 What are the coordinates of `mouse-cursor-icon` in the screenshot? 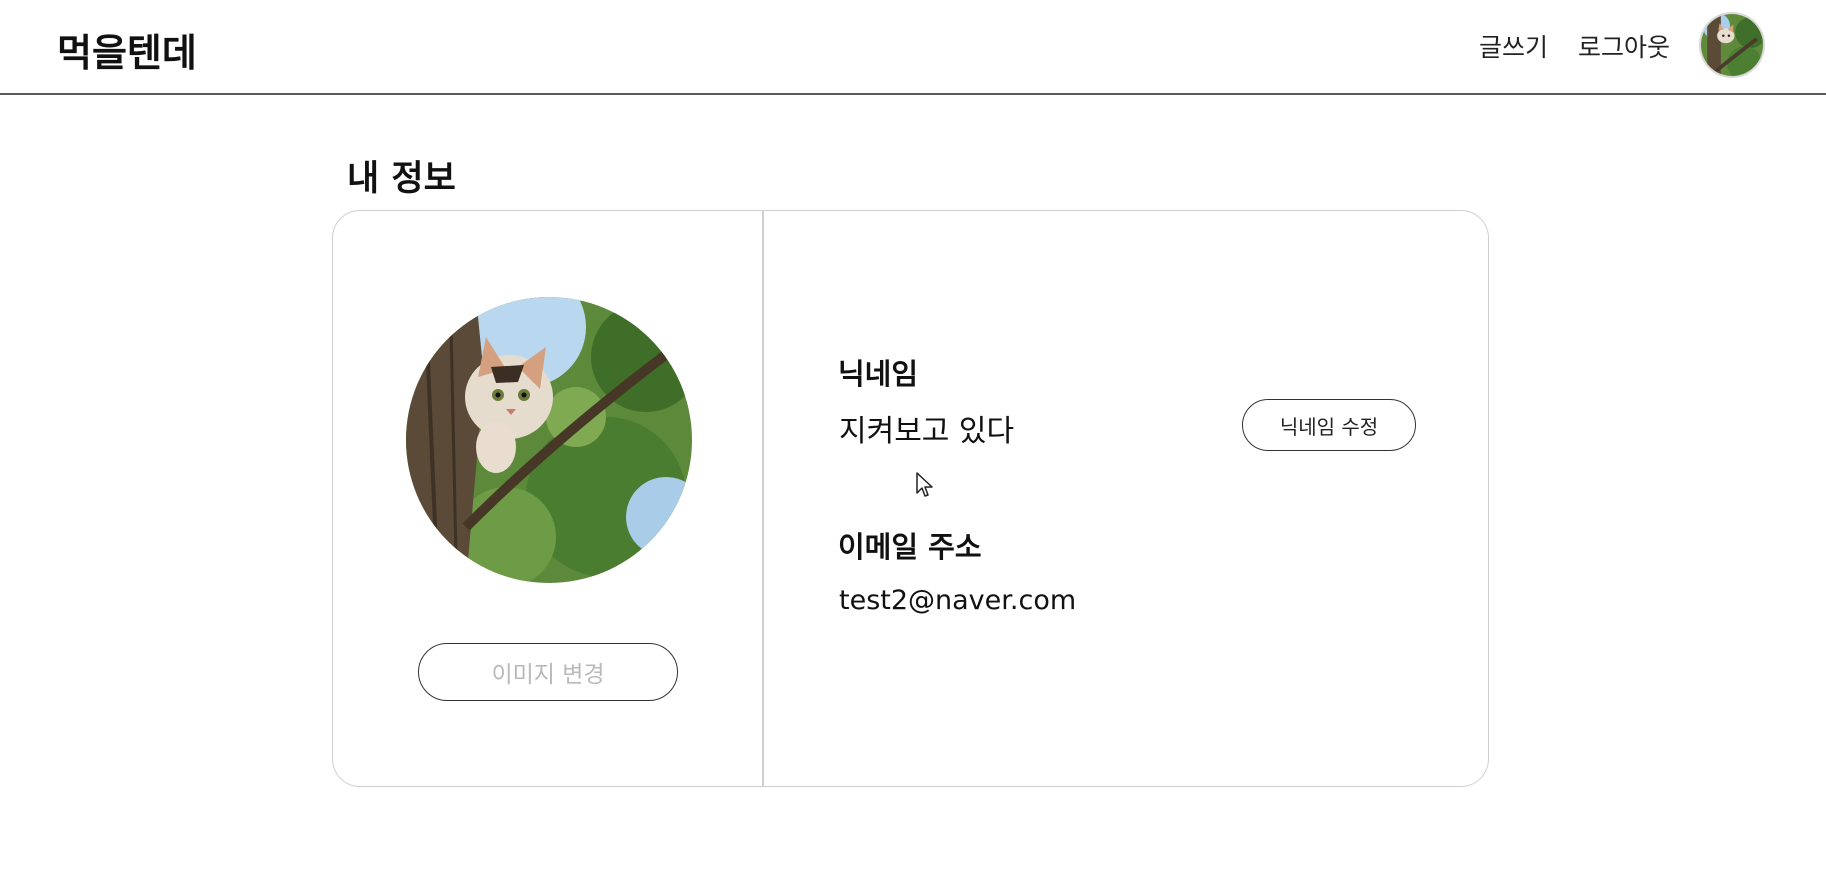 It's located at (924, 484).